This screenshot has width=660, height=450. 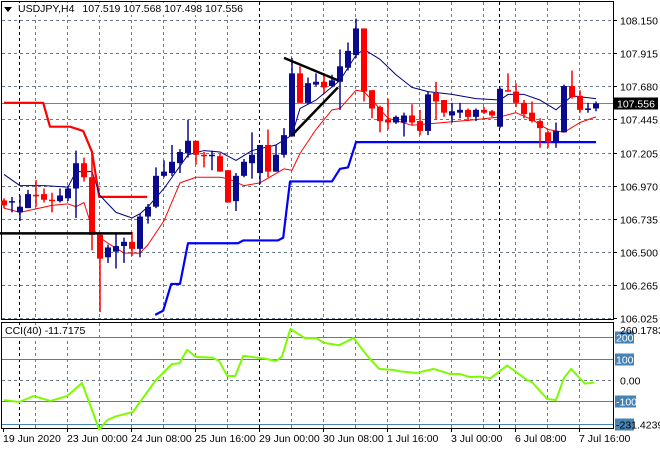 I want to click on y-tick-label: 106.735, so click(x=639, y=221).